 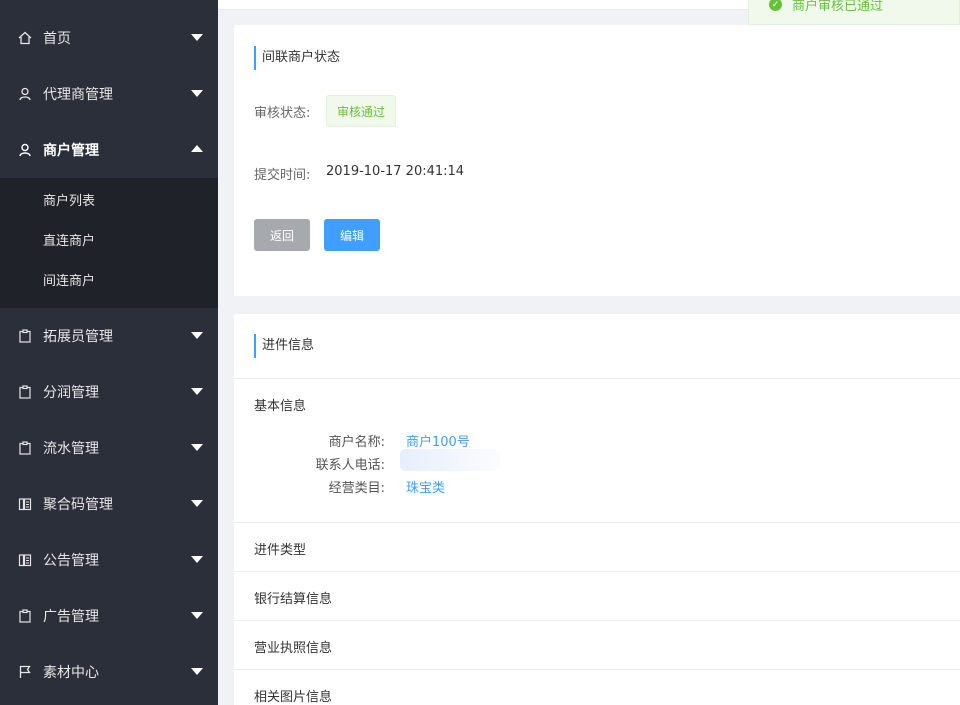 I want to click on sidebar-item-label: 广告管理, so click(x=71, y=617).